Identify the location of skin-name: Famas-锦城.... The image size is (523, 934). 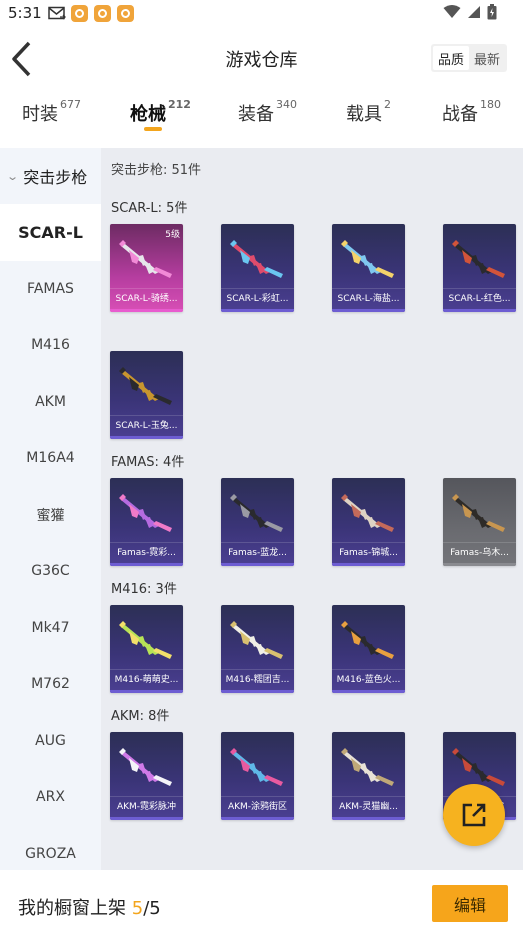
(368, 552).